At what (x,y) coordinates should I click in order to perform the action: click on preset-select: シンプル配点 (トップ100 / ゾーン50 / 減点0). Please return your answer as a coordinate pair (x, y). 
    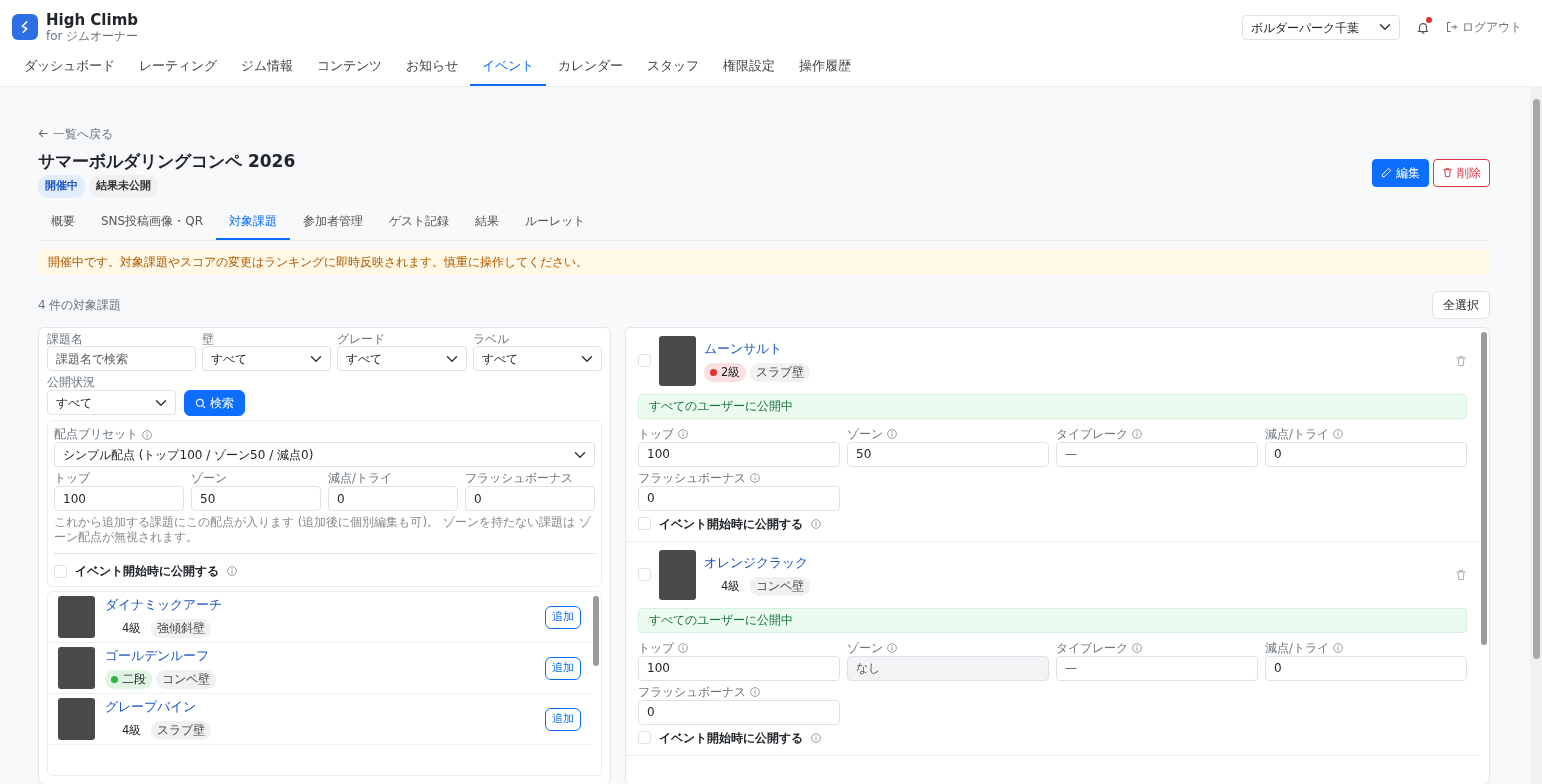
    Looking at the image, I should click on (324, 455).